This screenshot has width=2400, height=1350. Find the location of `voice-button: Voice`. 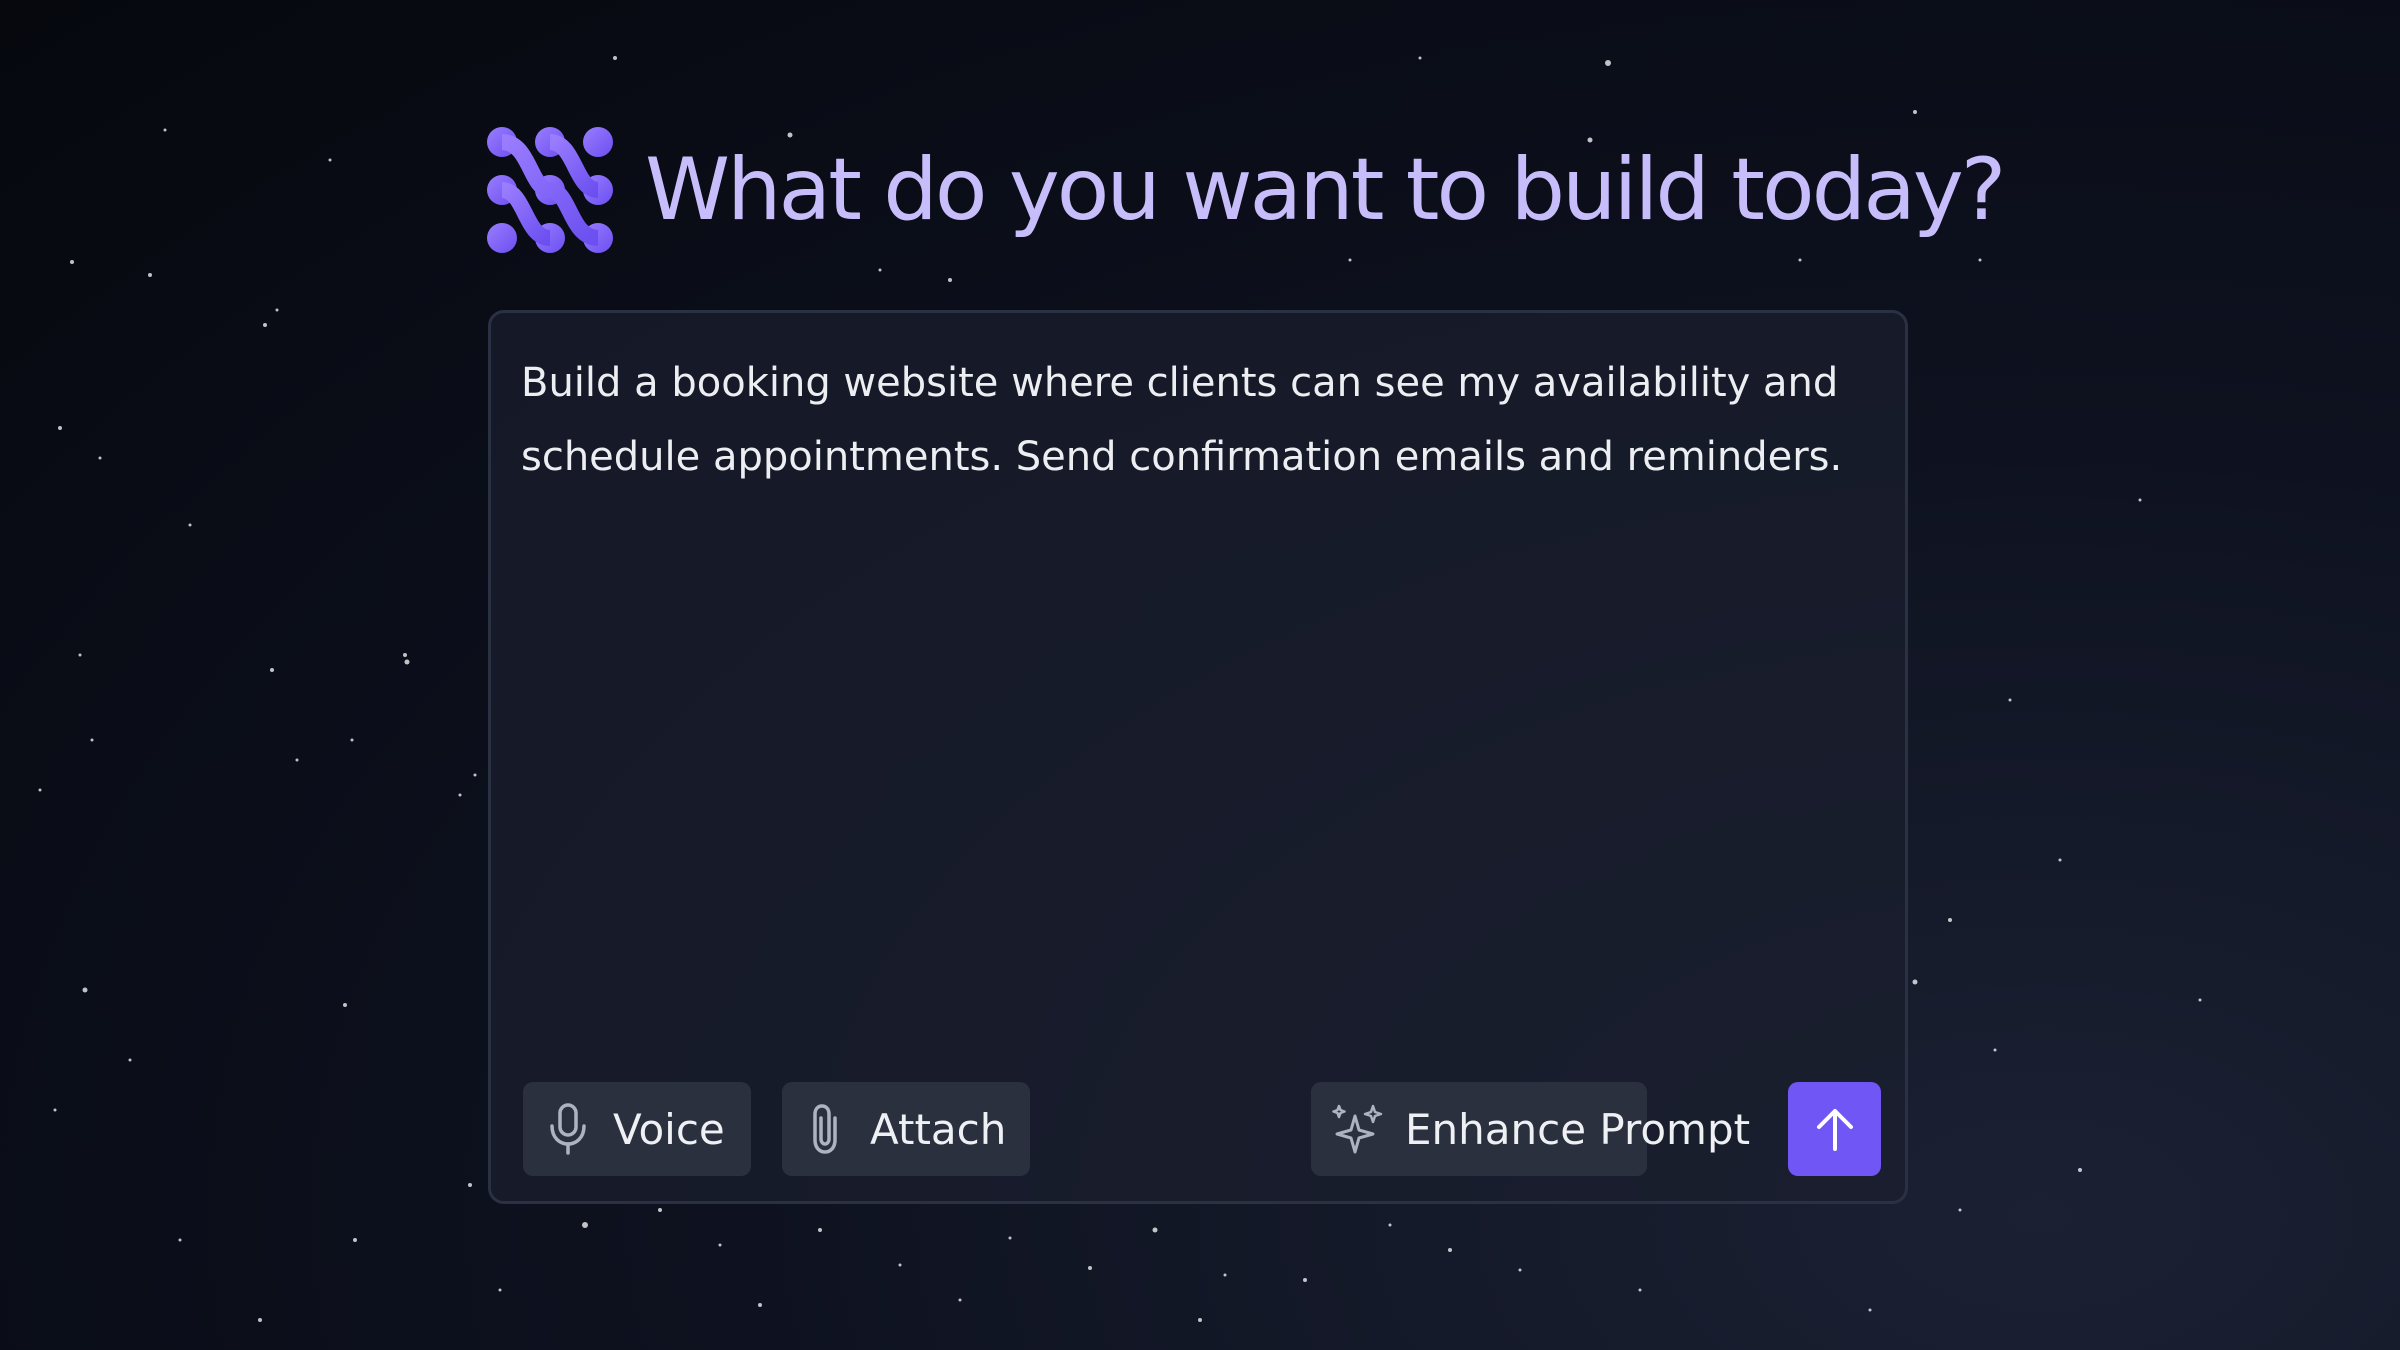

voice-button: Voice is located at coordinates (637, 1129).